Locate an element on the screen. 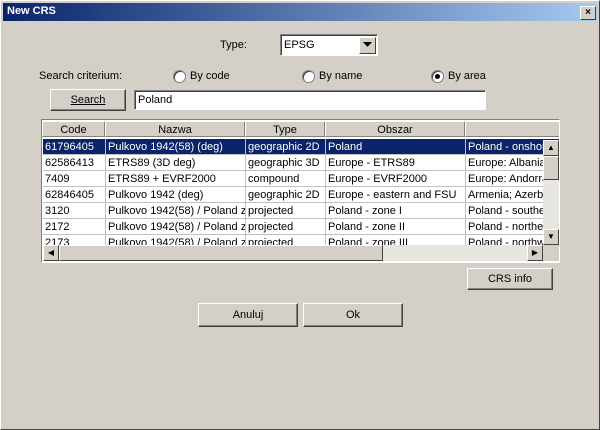  table-cell: Europe - eastern and FSU is located at coordinates (396, 195).